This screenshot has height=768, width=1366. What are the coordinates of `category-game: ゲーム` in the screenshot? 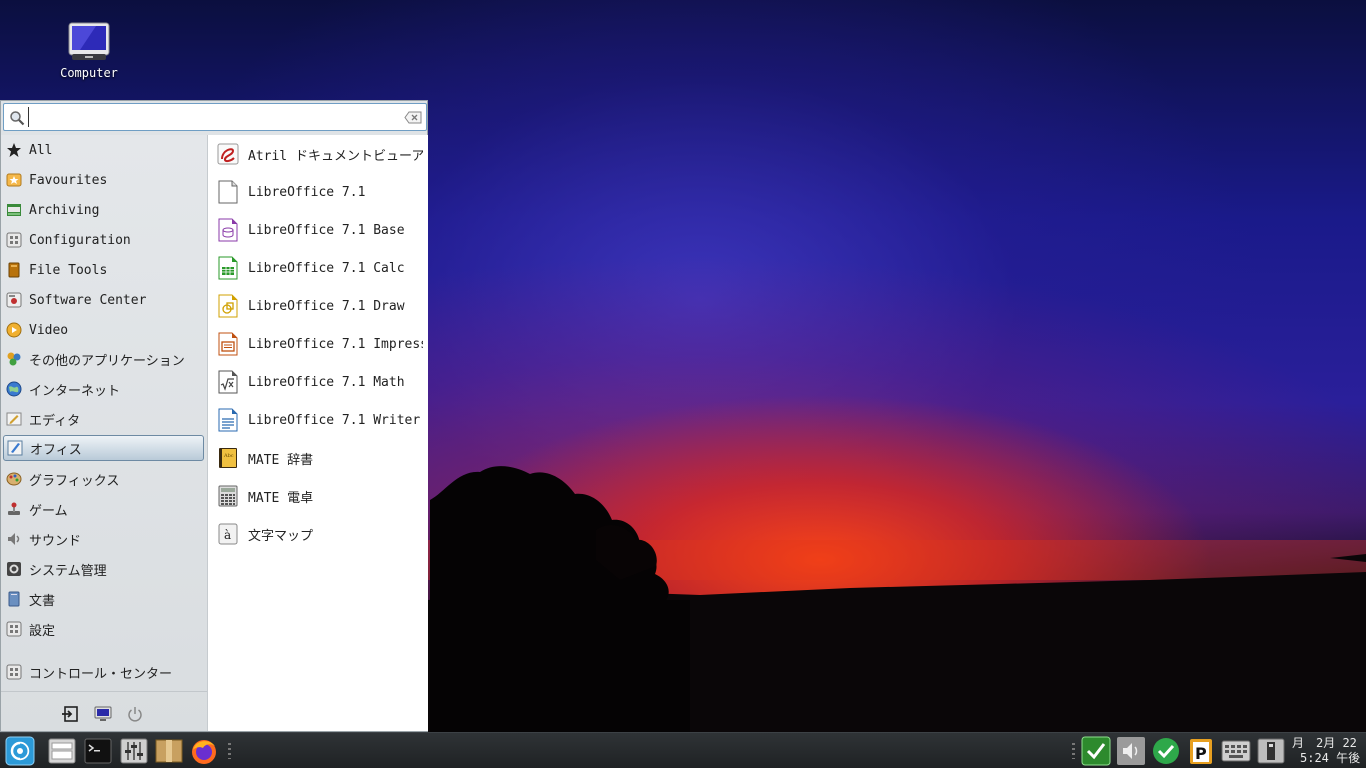 It's located at (103, 509).